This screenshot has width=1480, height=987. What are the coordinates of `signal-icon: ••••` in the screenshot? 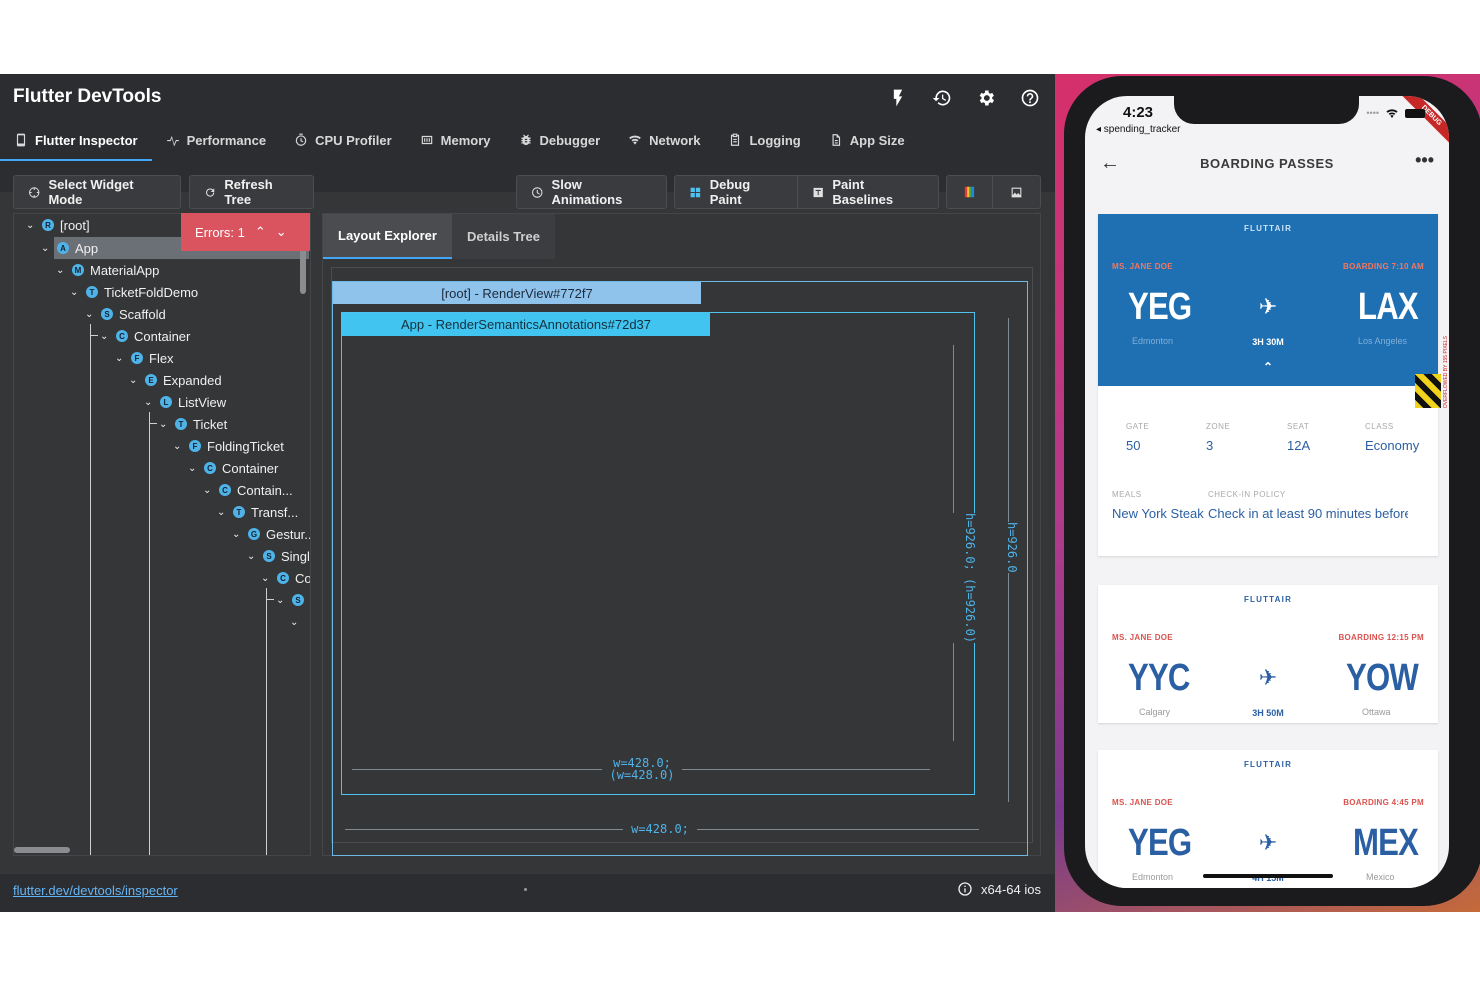 It's located at (1372, 113).